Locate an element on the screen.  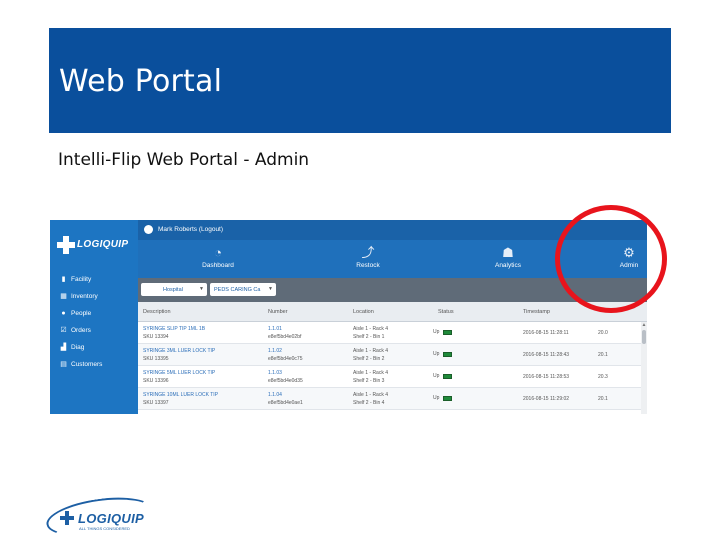
item-value: 20.0 is located at coordinates (603, 333).